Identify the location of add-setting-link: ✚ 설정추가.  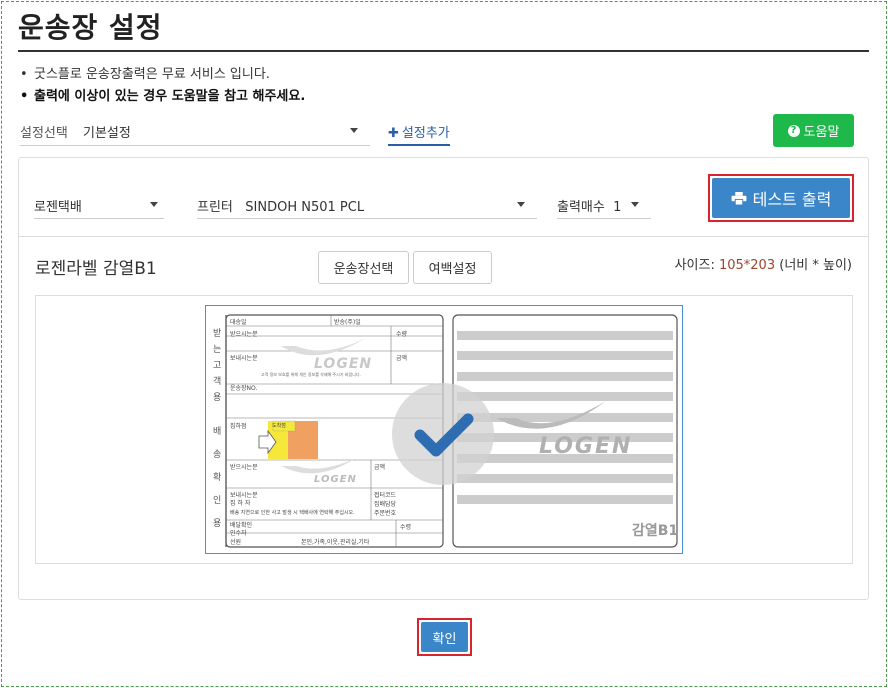
(419, 131).